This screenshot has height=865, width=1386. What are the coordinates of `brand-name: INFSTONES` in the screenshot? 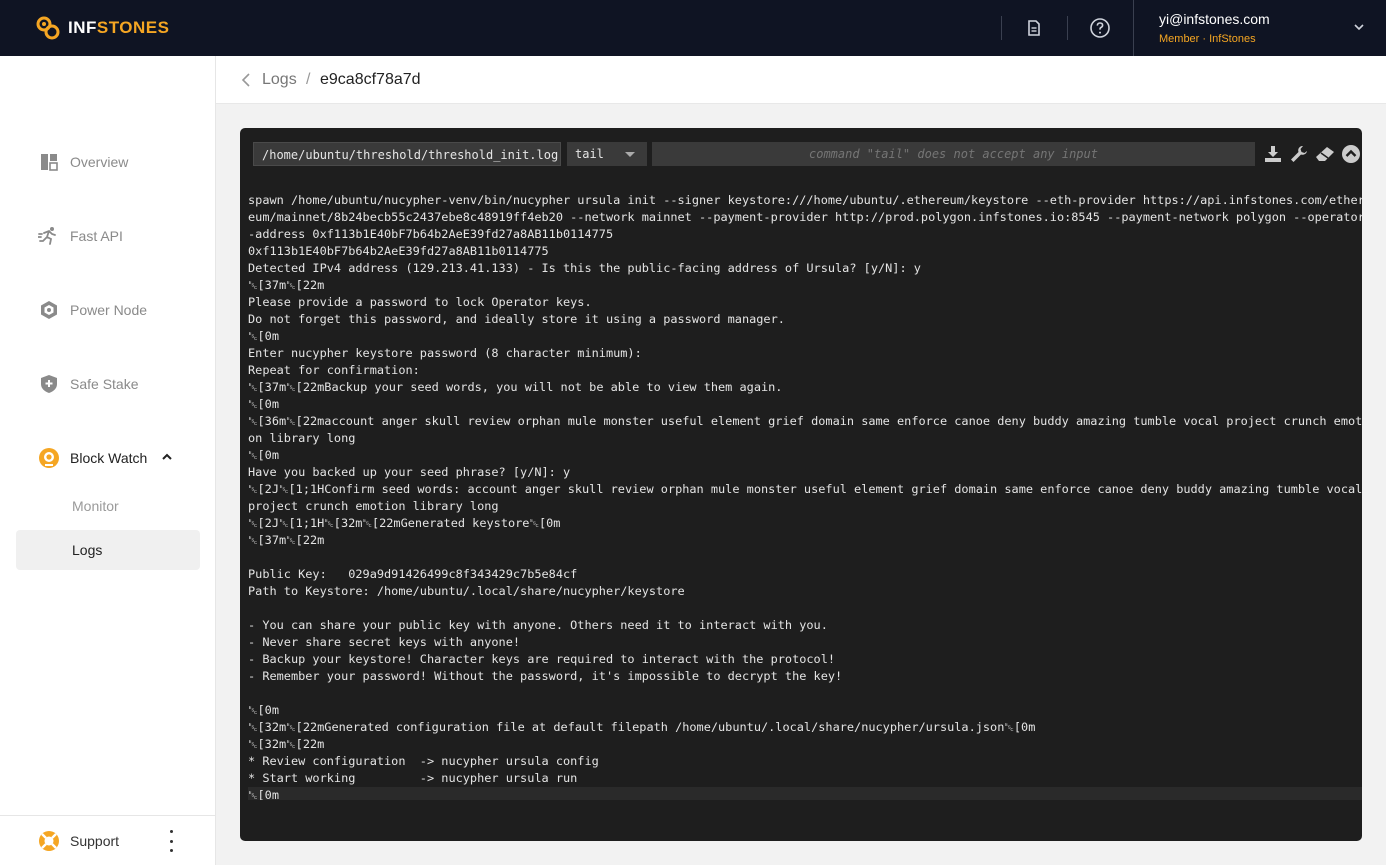 It's located at (119, 27).